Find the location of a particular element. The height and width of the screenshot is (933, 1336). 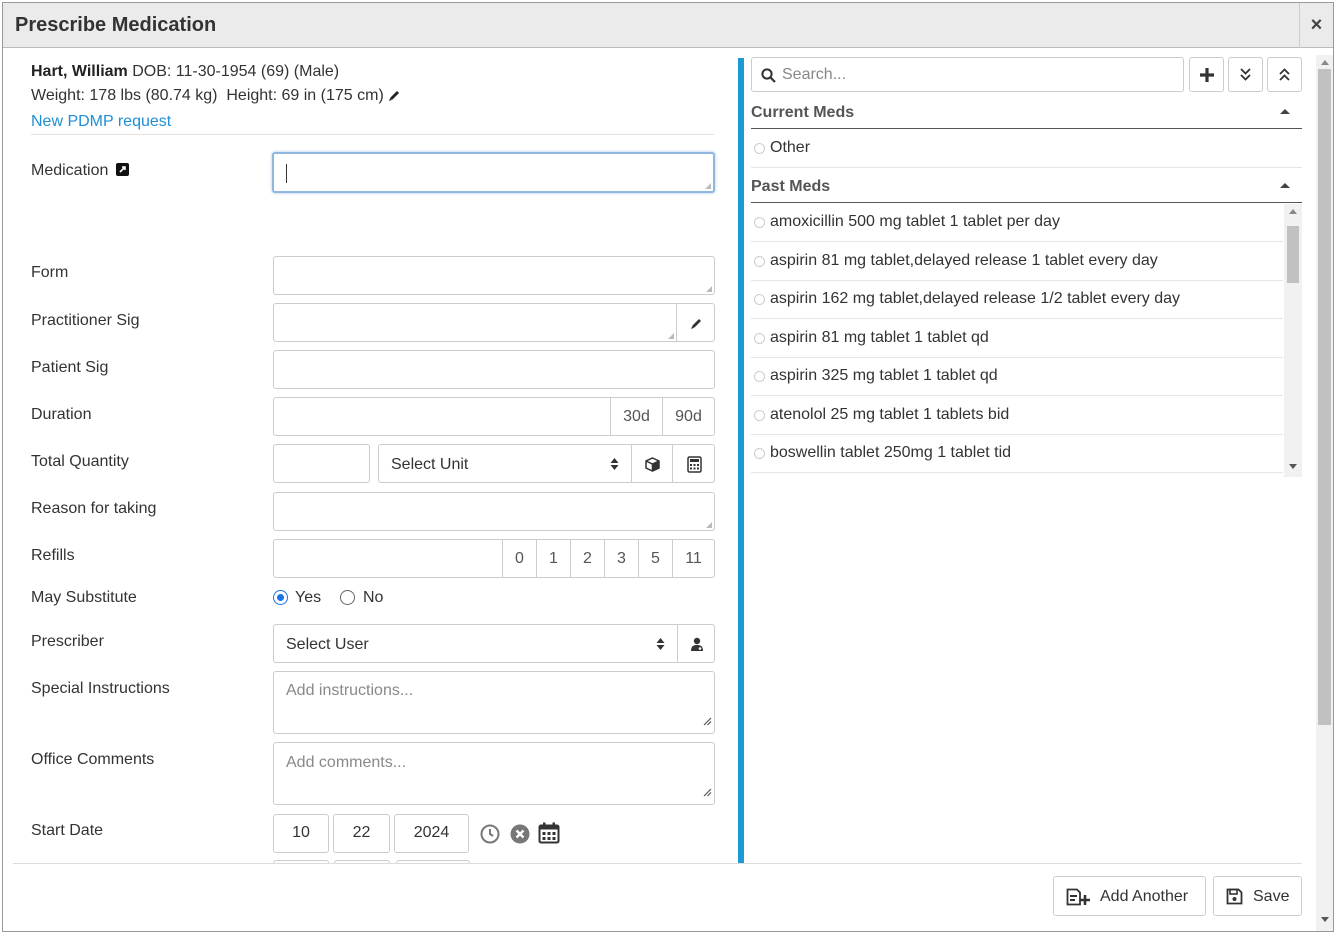

medication-label: Medication is located at coordinates (80, 171).